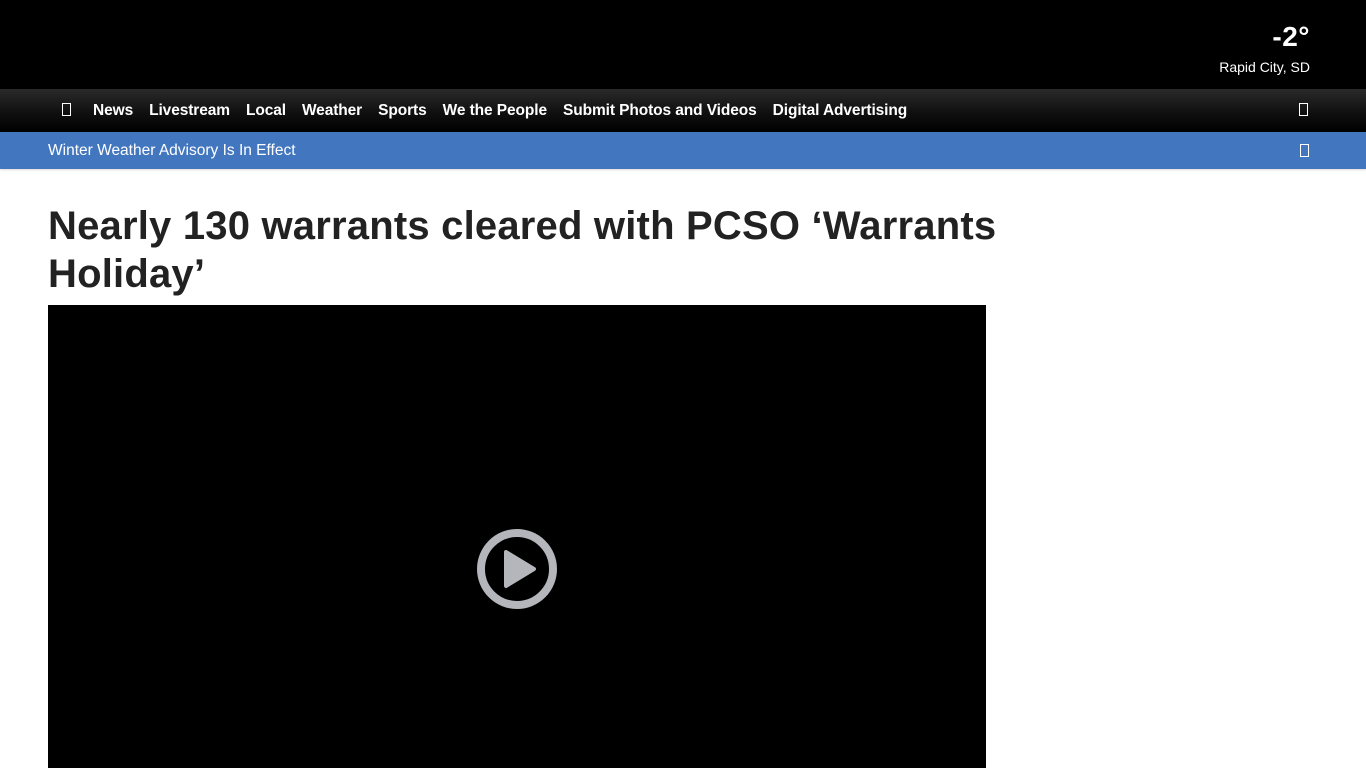 This screenshot has height=768, width=1366. What do you see at coordinates (1264, 67) in the screenshot?
I see `weather-location: Rapid City, SD` at bounding box center [1264, 67].